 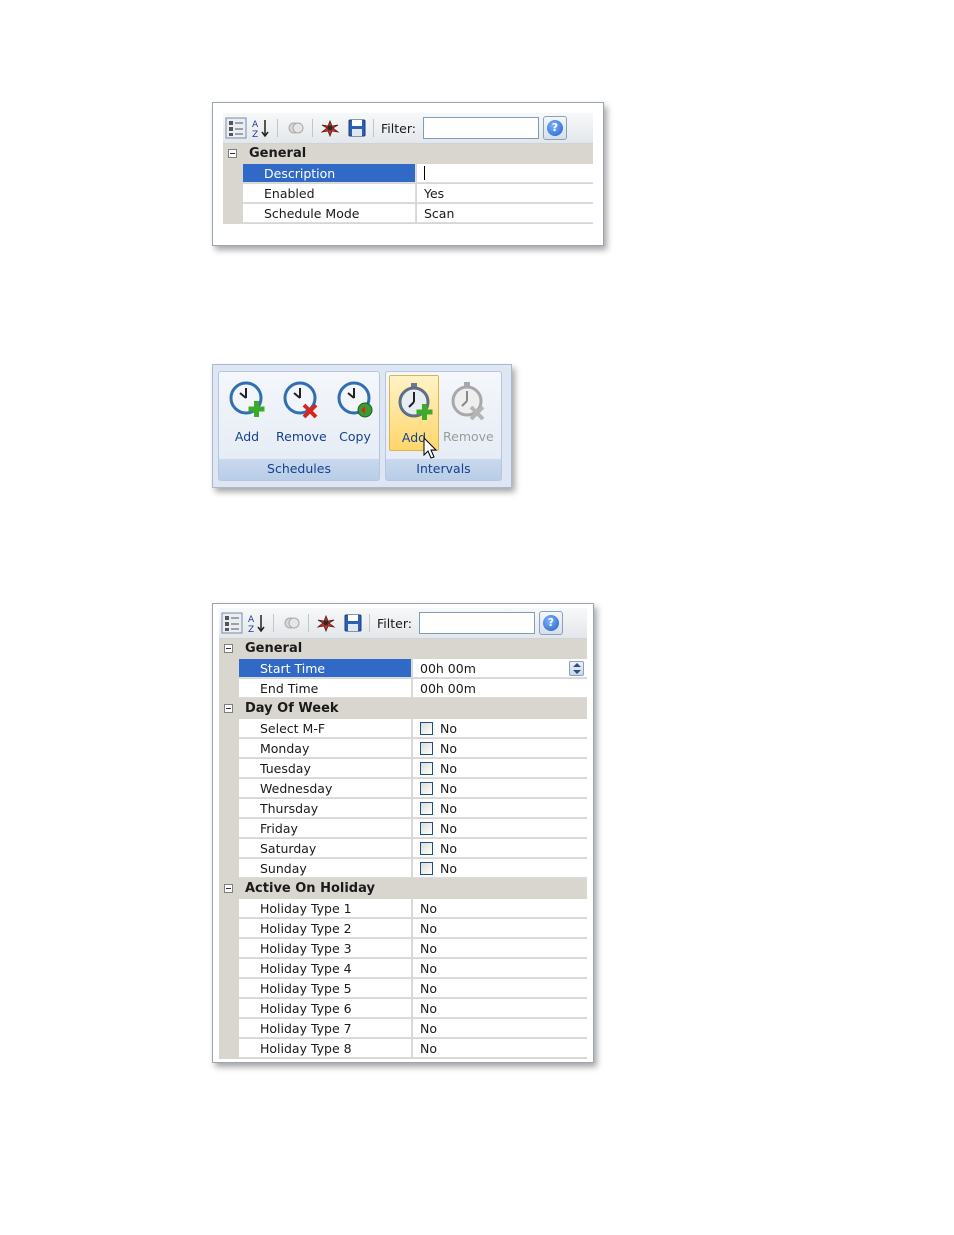 I want to click on property-name: Holiday Type 1, so click(x=325, y=908).